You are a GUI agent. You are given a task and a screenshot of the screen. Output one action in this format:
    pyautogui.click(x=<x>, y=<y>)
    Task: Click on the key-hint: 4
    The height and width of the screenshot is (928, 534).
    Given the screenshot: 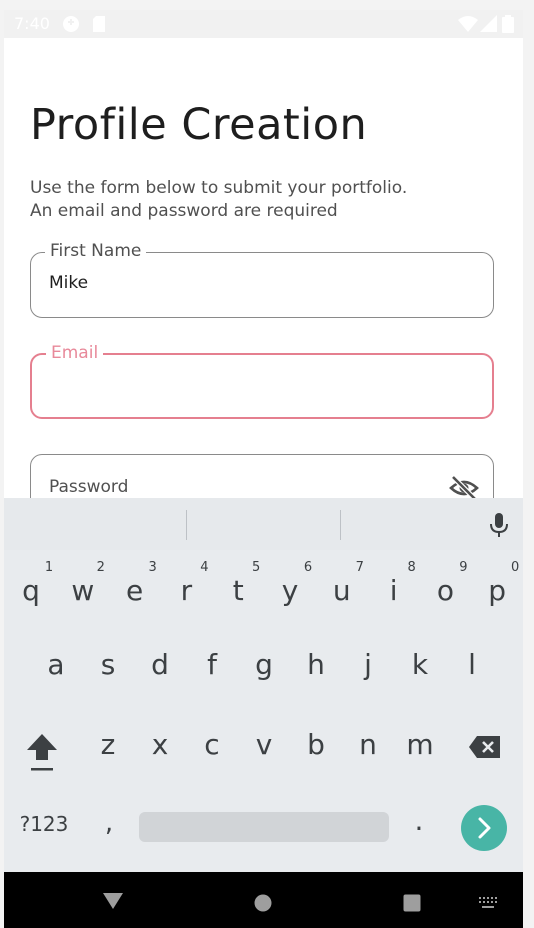 What is the action you would take?
    pyautogui.click(x=204, y=567)
    